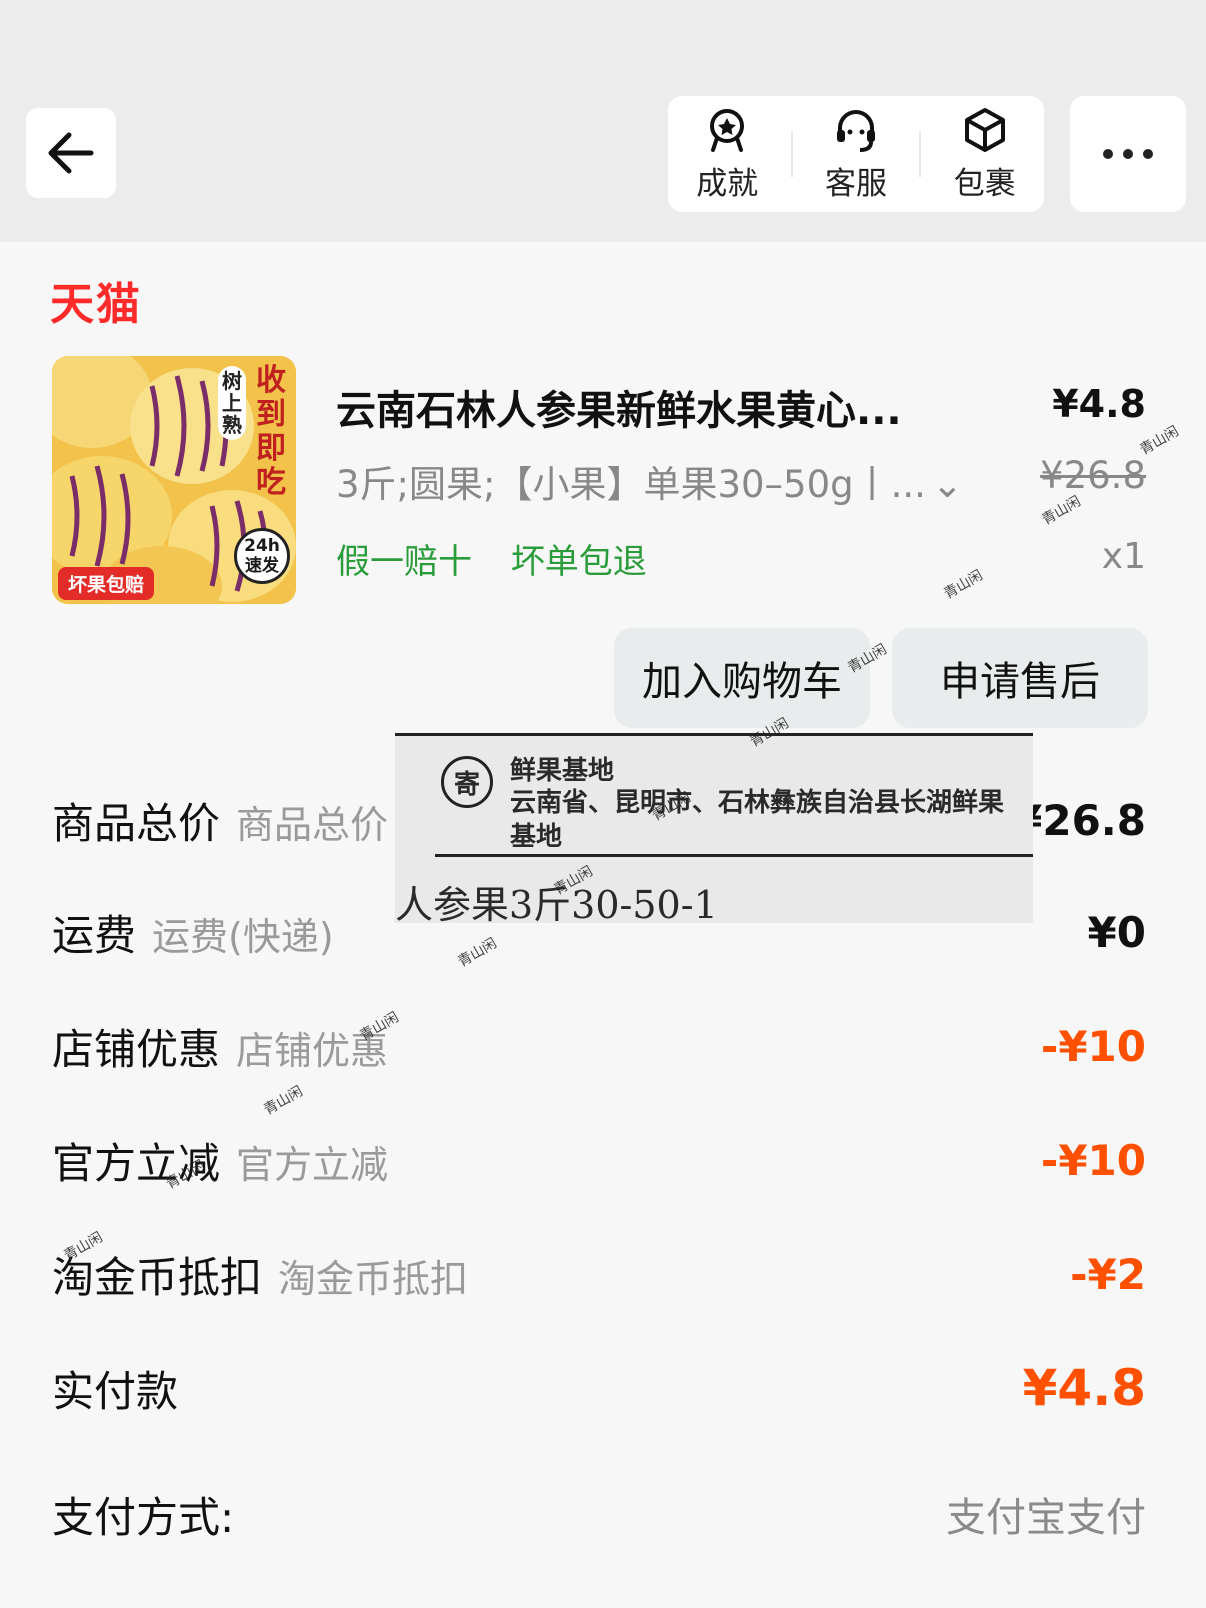 This screenshot has width=1206, height=1608. Describe the element at coordinates (599, 1514) in the screenshot. I see `summary-row-payment-method: 支付方式: 支付宝支付` at that location.